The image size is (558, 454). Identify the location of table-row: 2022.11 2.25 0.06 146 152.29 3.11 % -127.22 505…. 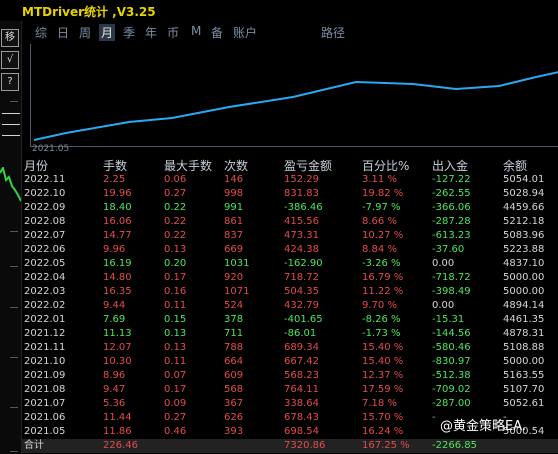
(290, 180).